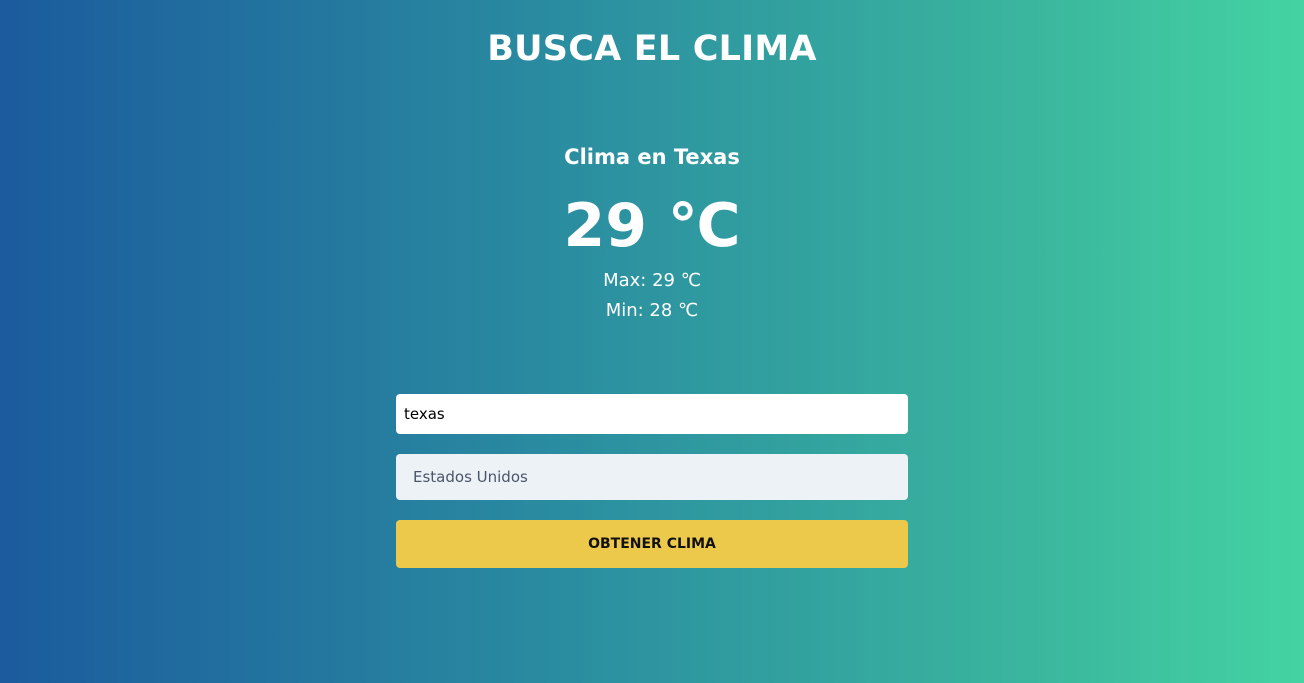  Describe the element at coordinates (652, 310) in the screenshot. I see `min-temperature: Min: 28 ℃` at that location.